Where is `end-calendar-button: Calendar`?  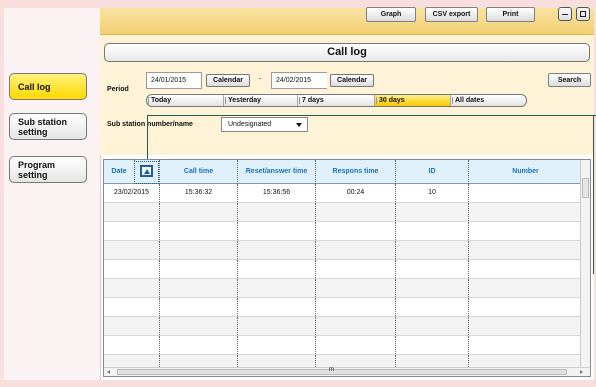
end-calendar-button: Calendar is located at coordinates (352, 80).